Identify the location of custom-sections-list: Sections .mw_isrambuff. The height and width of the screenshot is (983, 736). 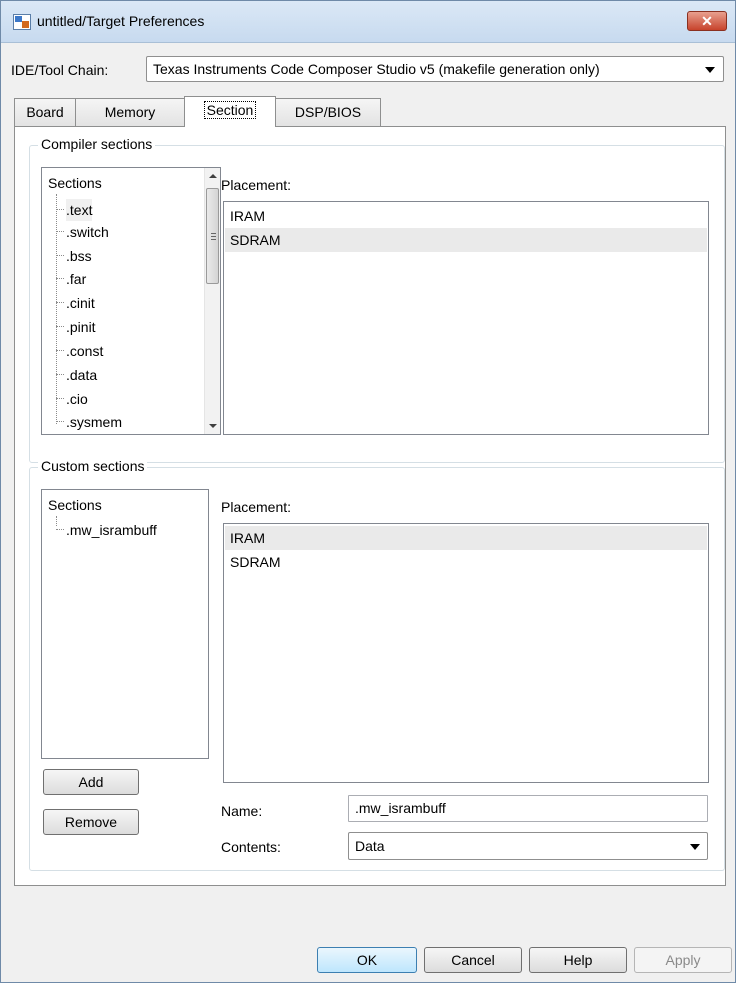
(125, 624).